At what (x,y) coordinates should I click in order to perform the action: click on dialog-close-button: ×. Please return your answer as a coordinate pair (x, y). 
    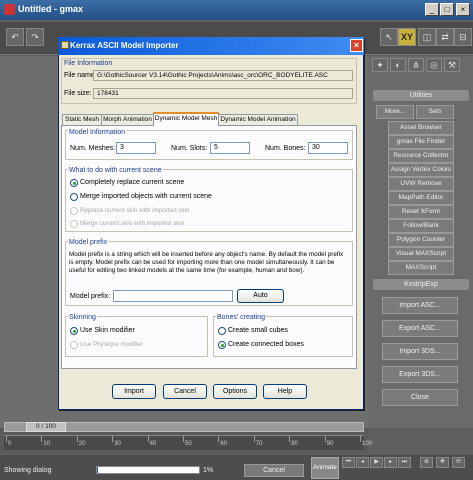
    Looking at the image, I should click on (356, 45).